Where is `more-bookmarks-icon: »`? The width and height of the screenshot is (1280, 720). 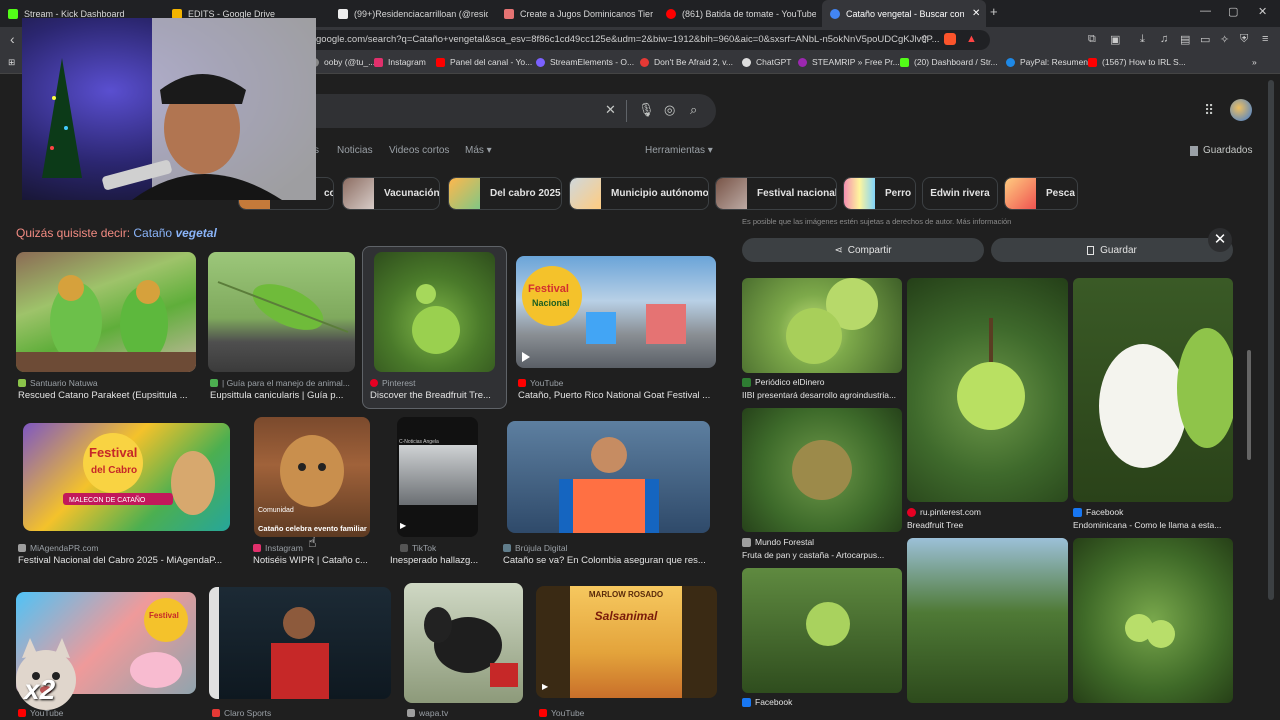
more-bookmarks-icon: » is located at coordinates (1254, 62).